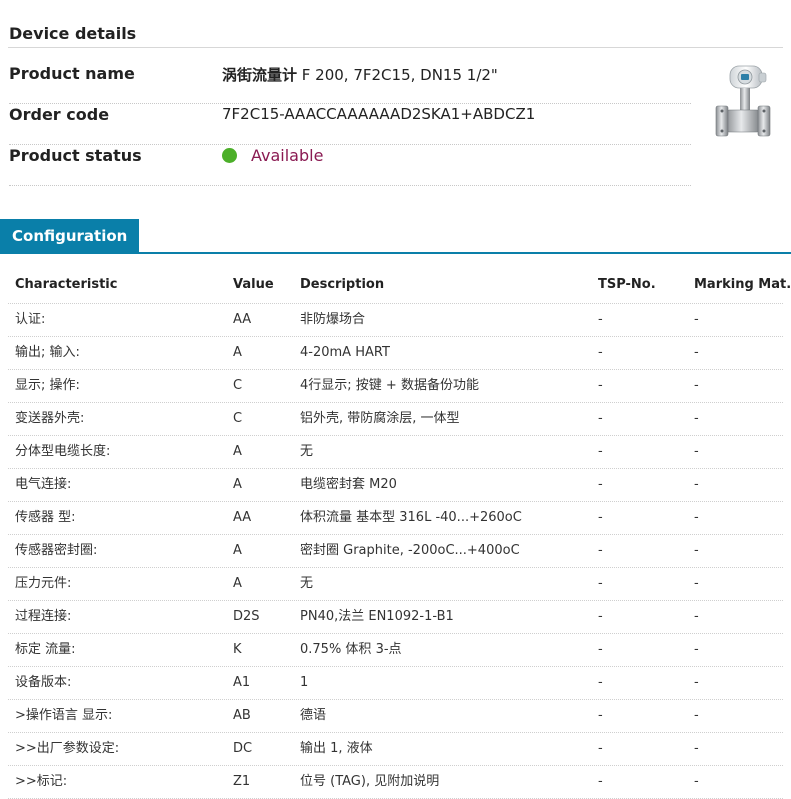 The height and width of the screenshot is (799, 791). Describe the element at coordinates (242, 715) in the screenshot. I see `cell-value: AB` at that location.